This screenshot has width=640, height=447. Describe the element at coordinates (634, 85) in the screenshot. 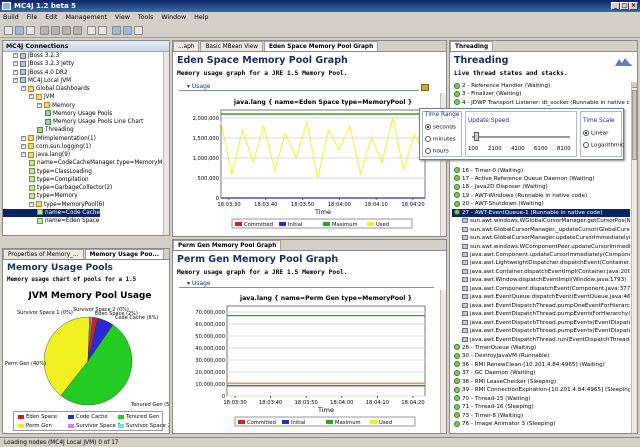

I see `scroll-up-arrow` at that location.